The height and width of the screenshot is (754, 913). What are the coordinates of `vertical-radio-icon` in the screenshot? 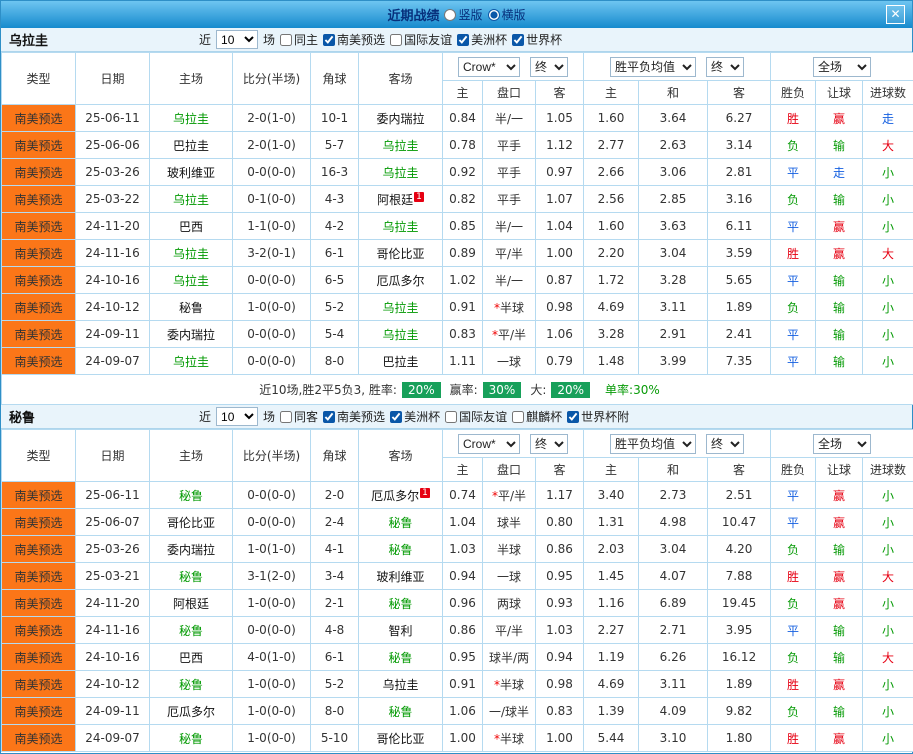 It's located at (450, 14).